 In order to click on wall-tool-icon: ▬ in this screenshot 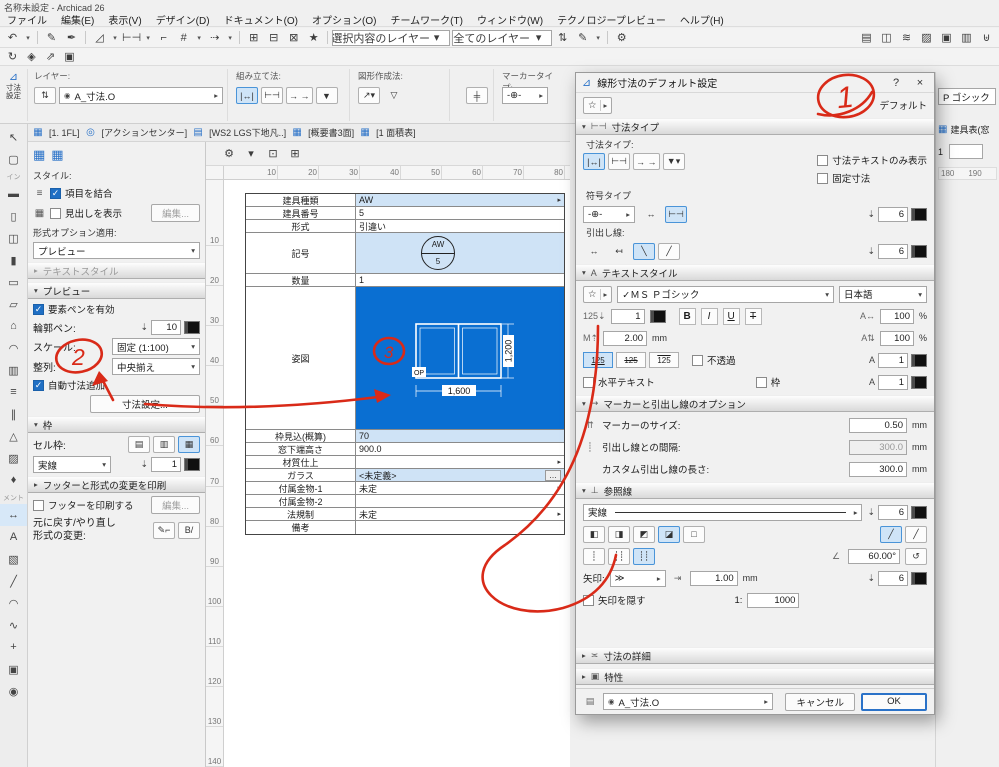, I will do `click(13, 194)`.